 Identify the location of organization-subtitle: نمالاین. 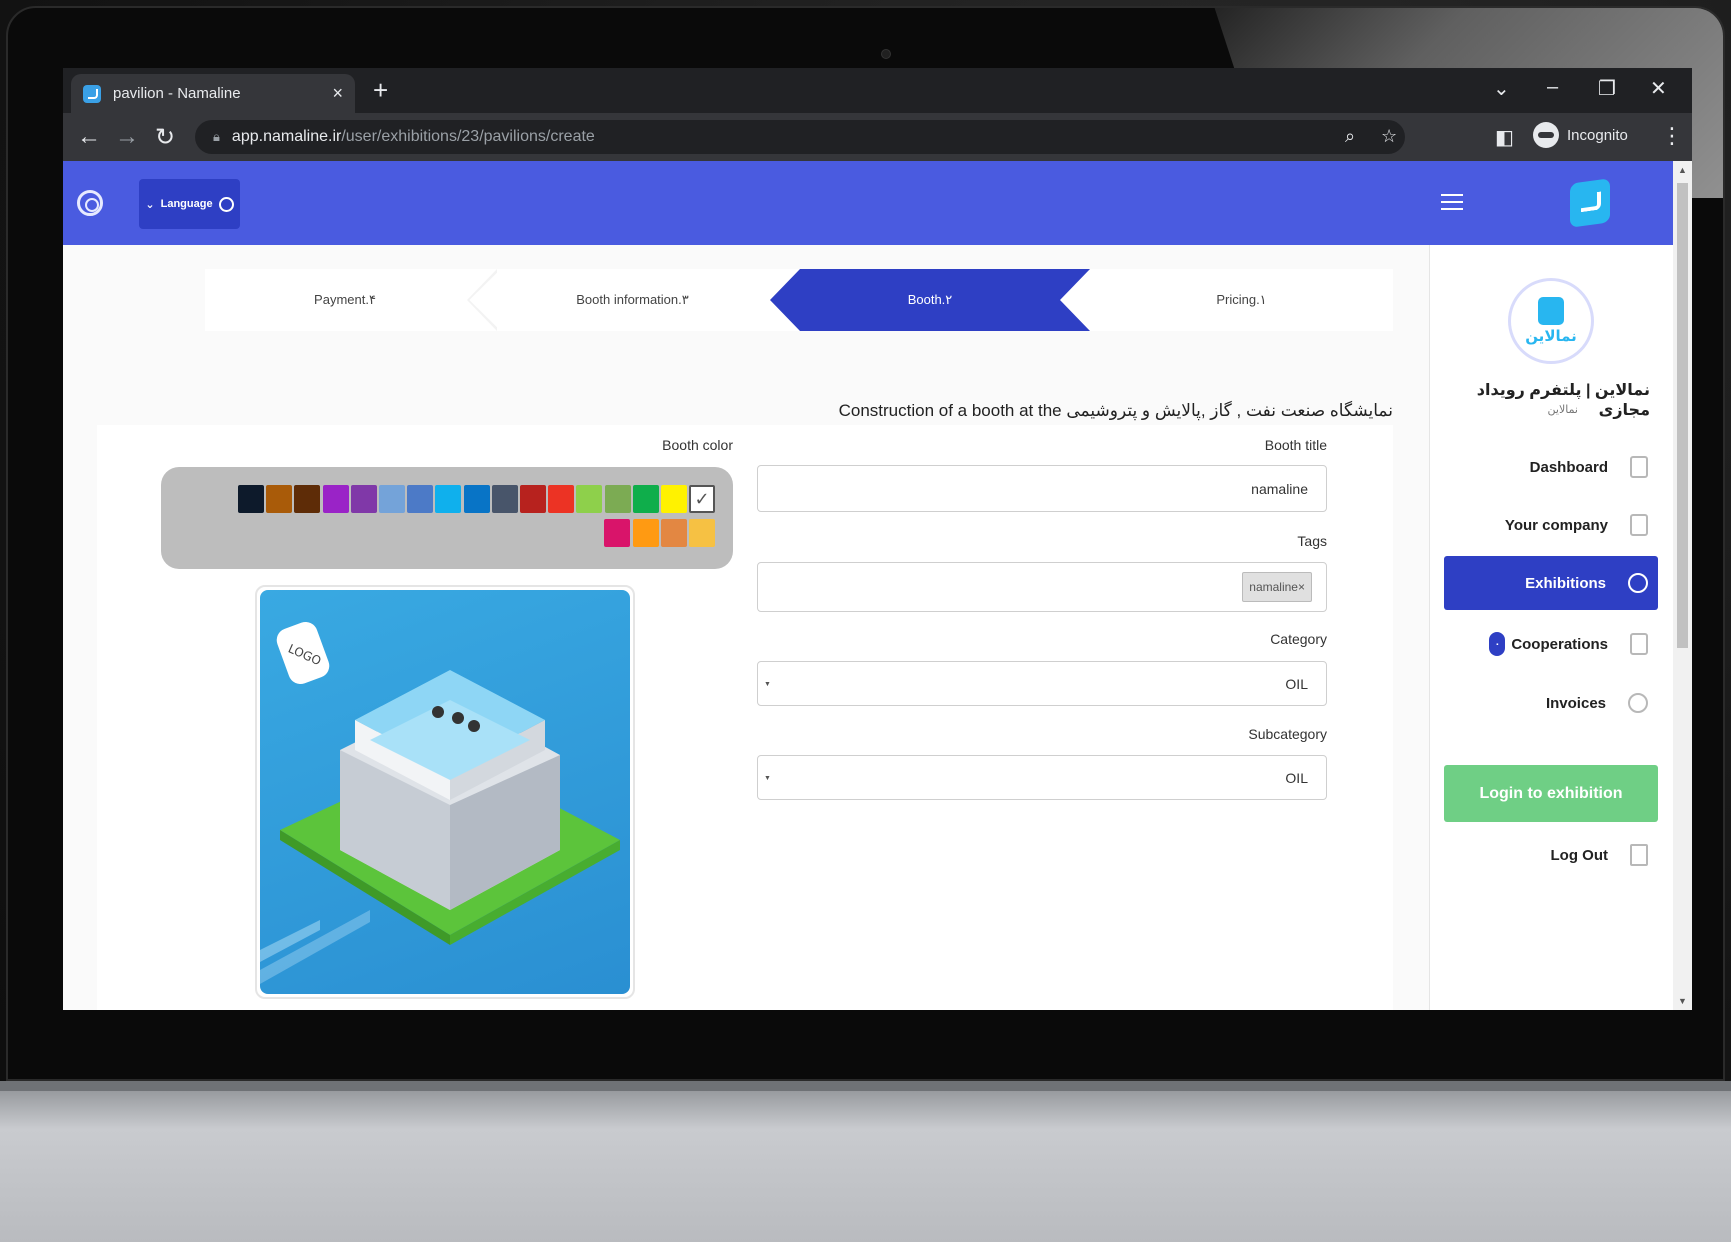
(1562, 410).